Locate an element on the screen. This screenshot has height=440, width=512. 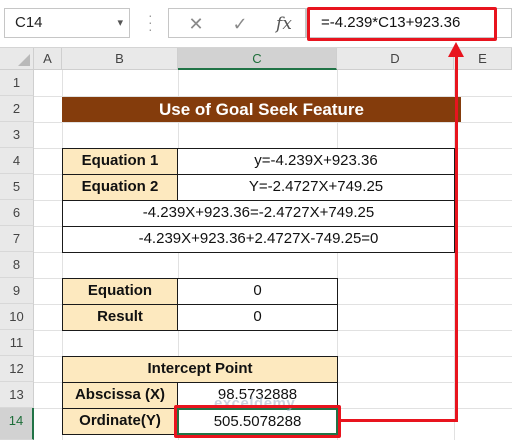
row-header-6: 6 is located at coordinates (17, 213).